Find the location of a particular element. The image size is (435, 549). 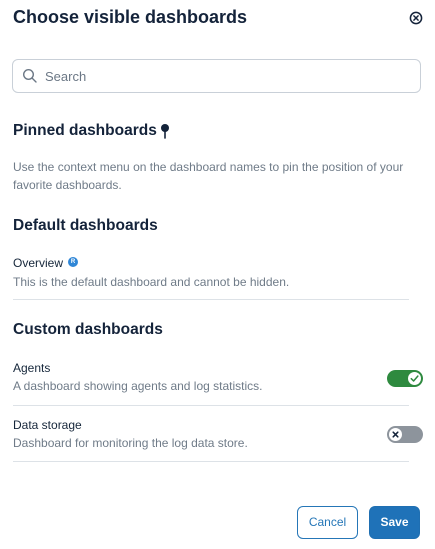

x-icon is located at coordinates (395, 434).